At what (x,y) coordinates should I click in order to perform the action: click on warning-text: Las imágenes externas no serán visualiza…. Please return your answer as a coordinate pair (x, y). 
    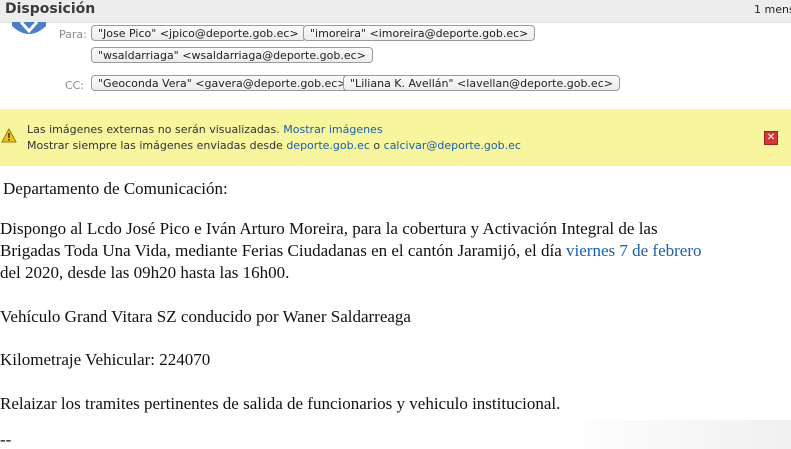
    Looking at the image, I should click on (153, 129).